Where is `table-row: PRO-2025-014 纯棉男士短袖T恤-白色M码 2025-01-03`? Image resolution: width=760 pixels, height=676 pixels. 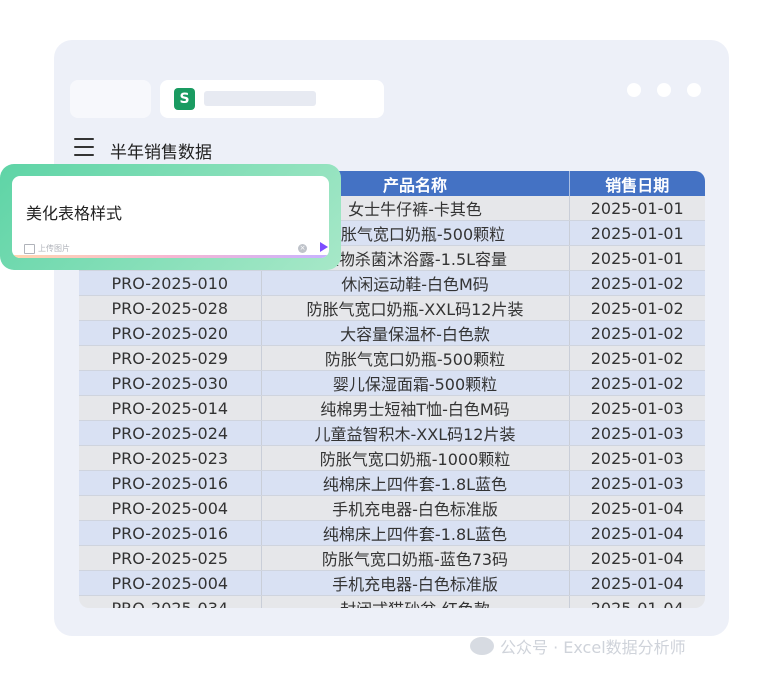 table-row: PRO-2025-014 纯棉男士短袖T恤-白色M码 2025-01-03 is located at coordinates (392, 408).